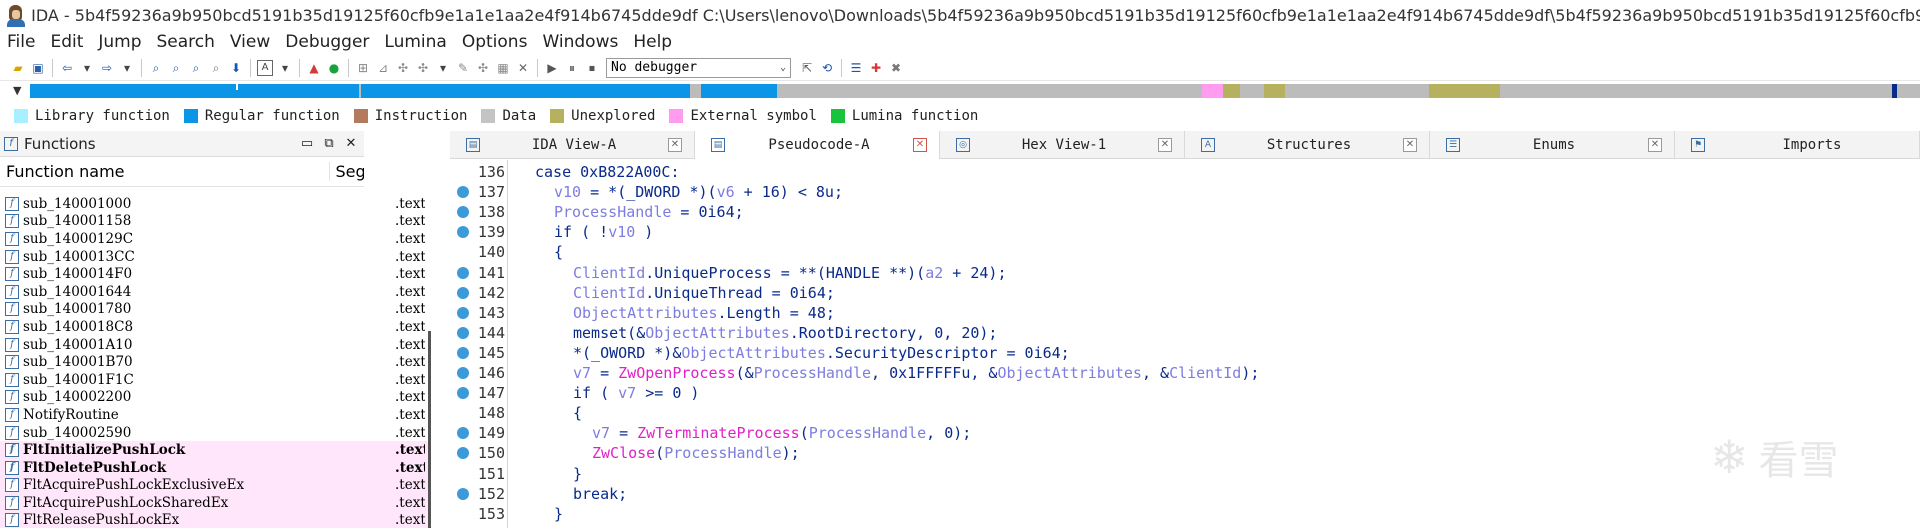 Image resolution: width=1920 pixels, height=528 pixels. Describe the element at coordinates (329, 144) in the screenshot. I see `float-window-icon: ⧉` at that location.